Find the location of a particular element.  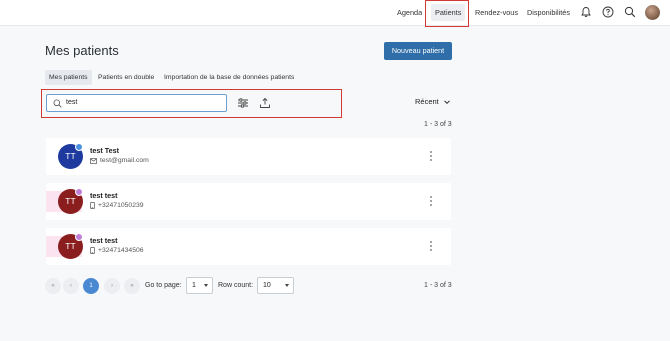

next-page-button: › is located at coordinates (112, 286).